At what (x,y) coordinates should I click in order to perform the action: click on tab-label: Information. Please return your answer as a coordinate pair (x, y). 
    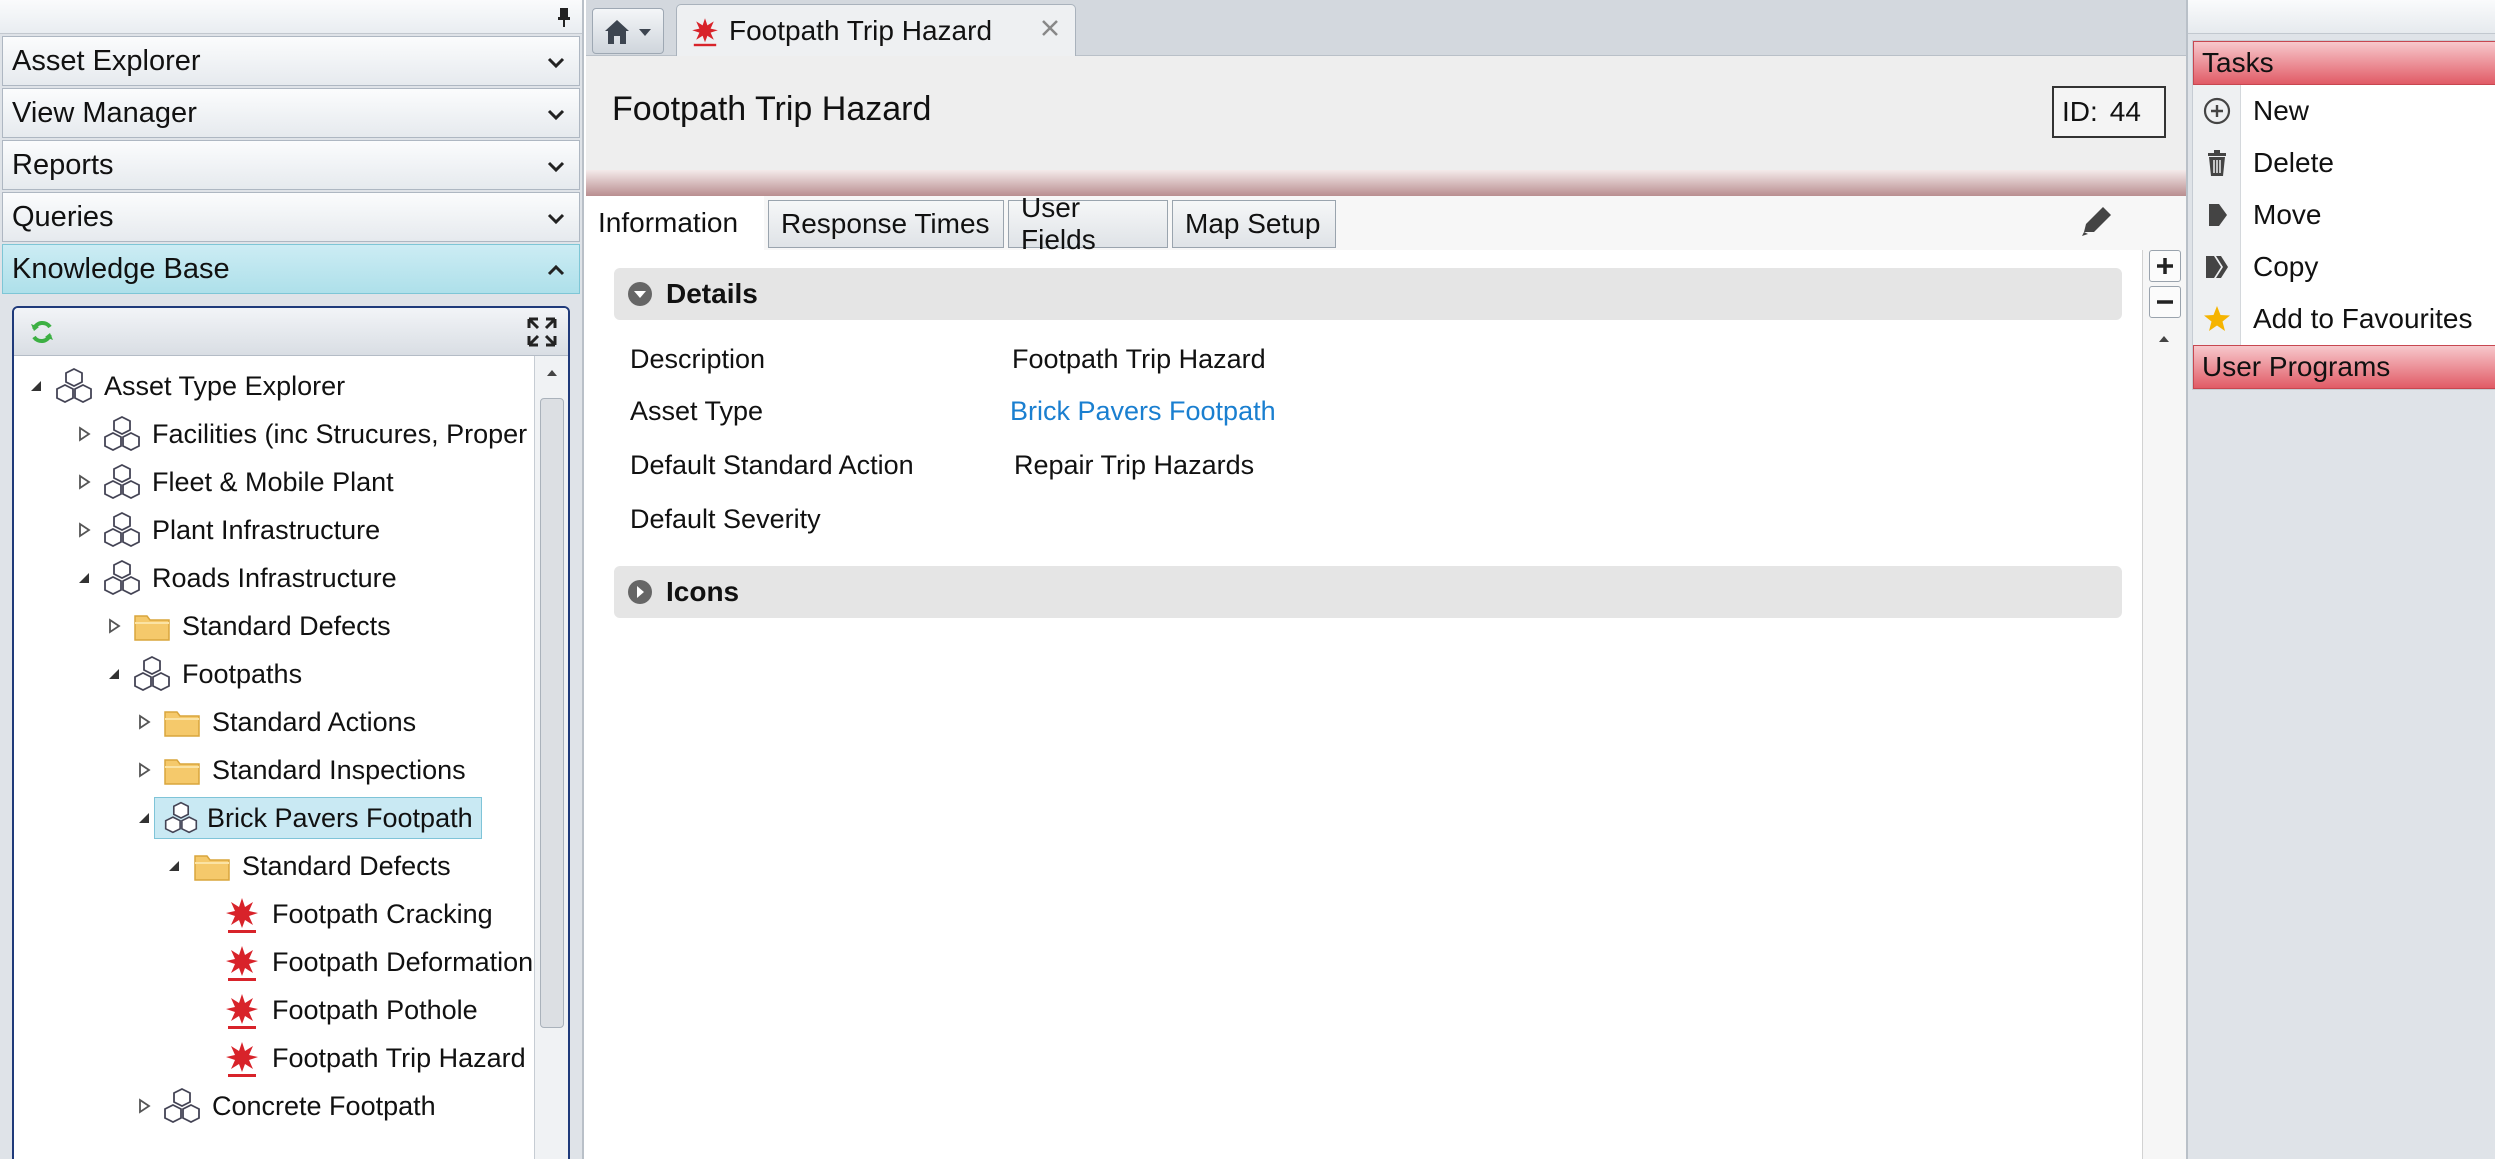
    Looking at the image, I should click on (668, 222).